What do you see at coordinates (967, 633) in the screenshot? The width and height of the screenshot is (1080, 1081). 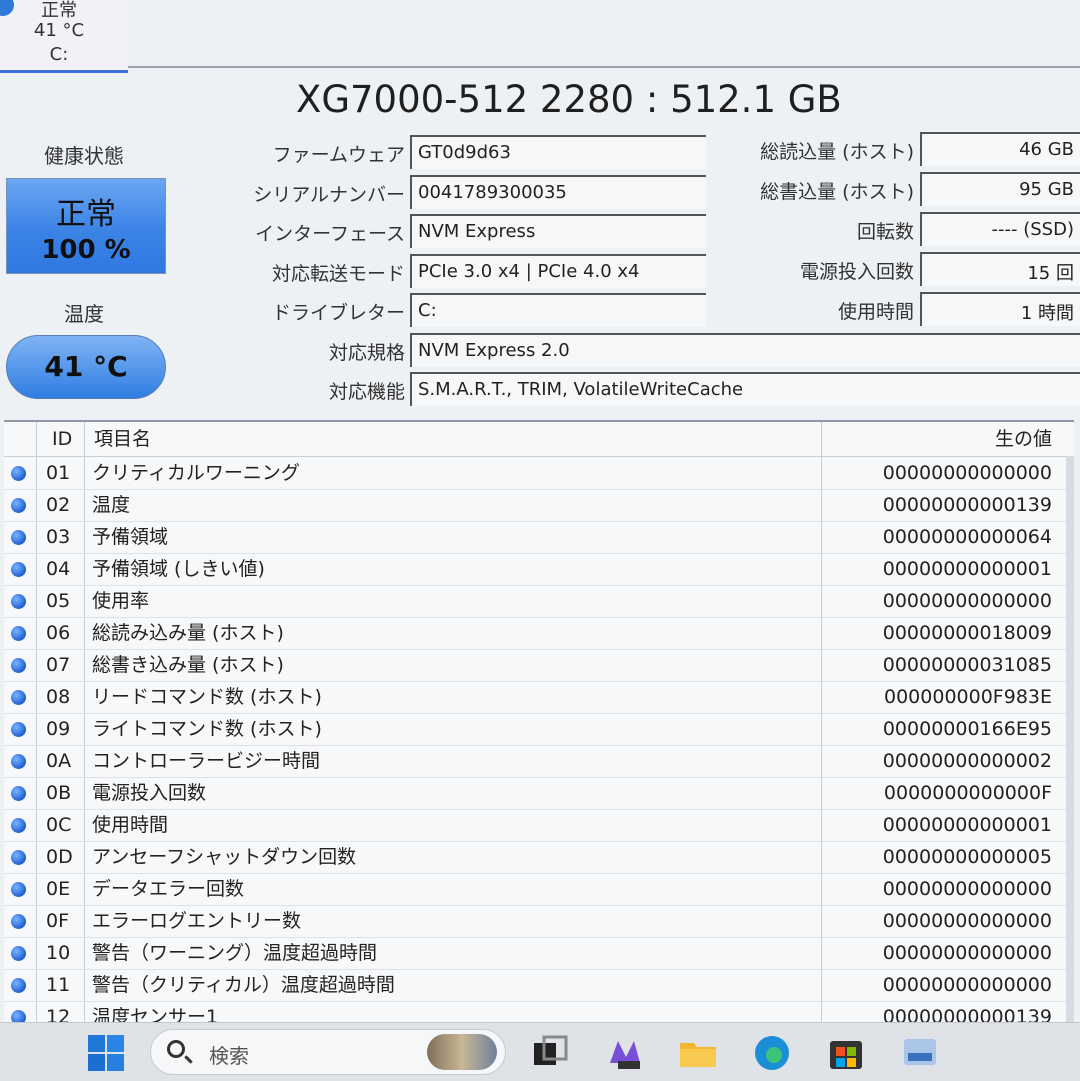 I see `row-raw-value: 00000000018009` at bounding box center [967, 633].